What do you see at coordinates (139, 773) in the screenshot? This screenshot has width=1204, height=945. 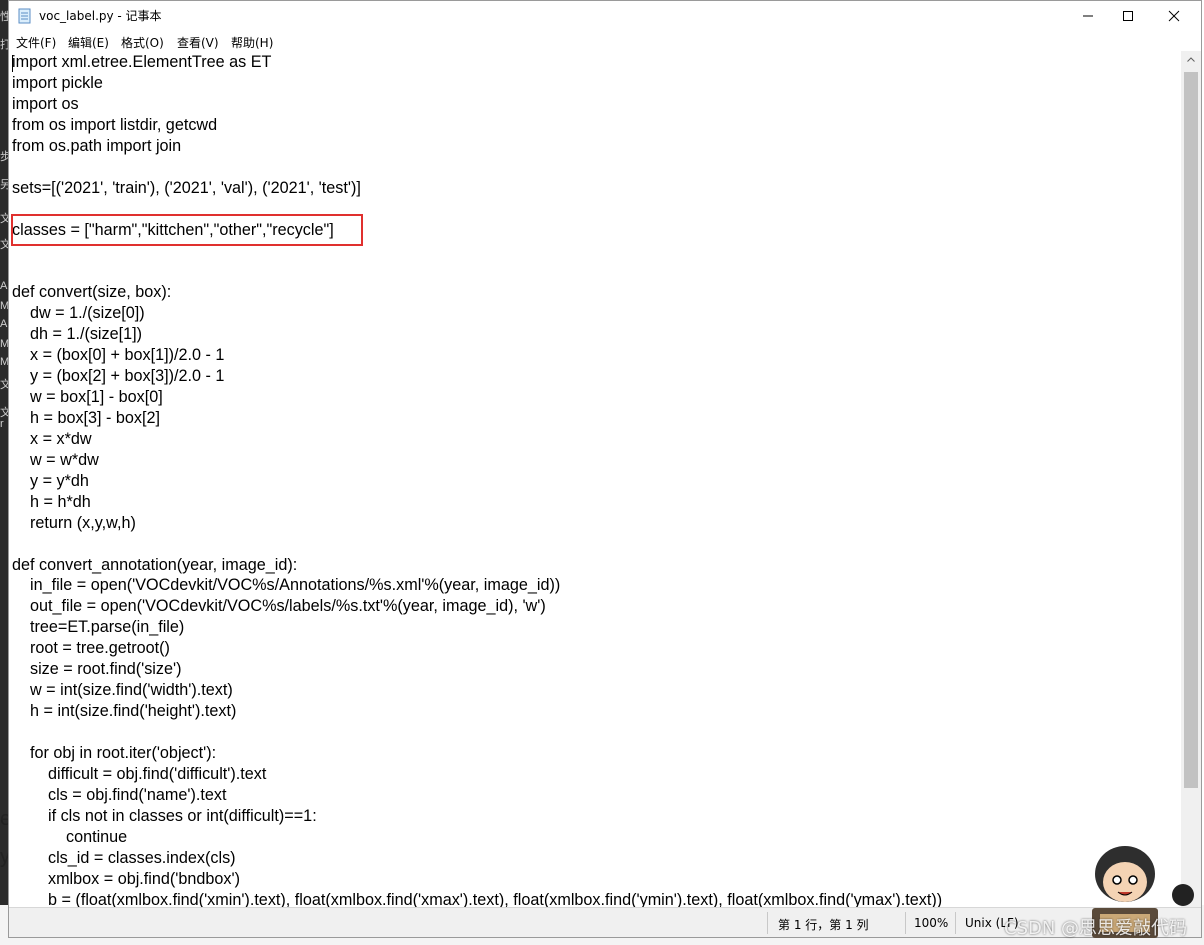 I see `code-line: difficult = obj.find('difficult').text` at bounding box center [139, 773].